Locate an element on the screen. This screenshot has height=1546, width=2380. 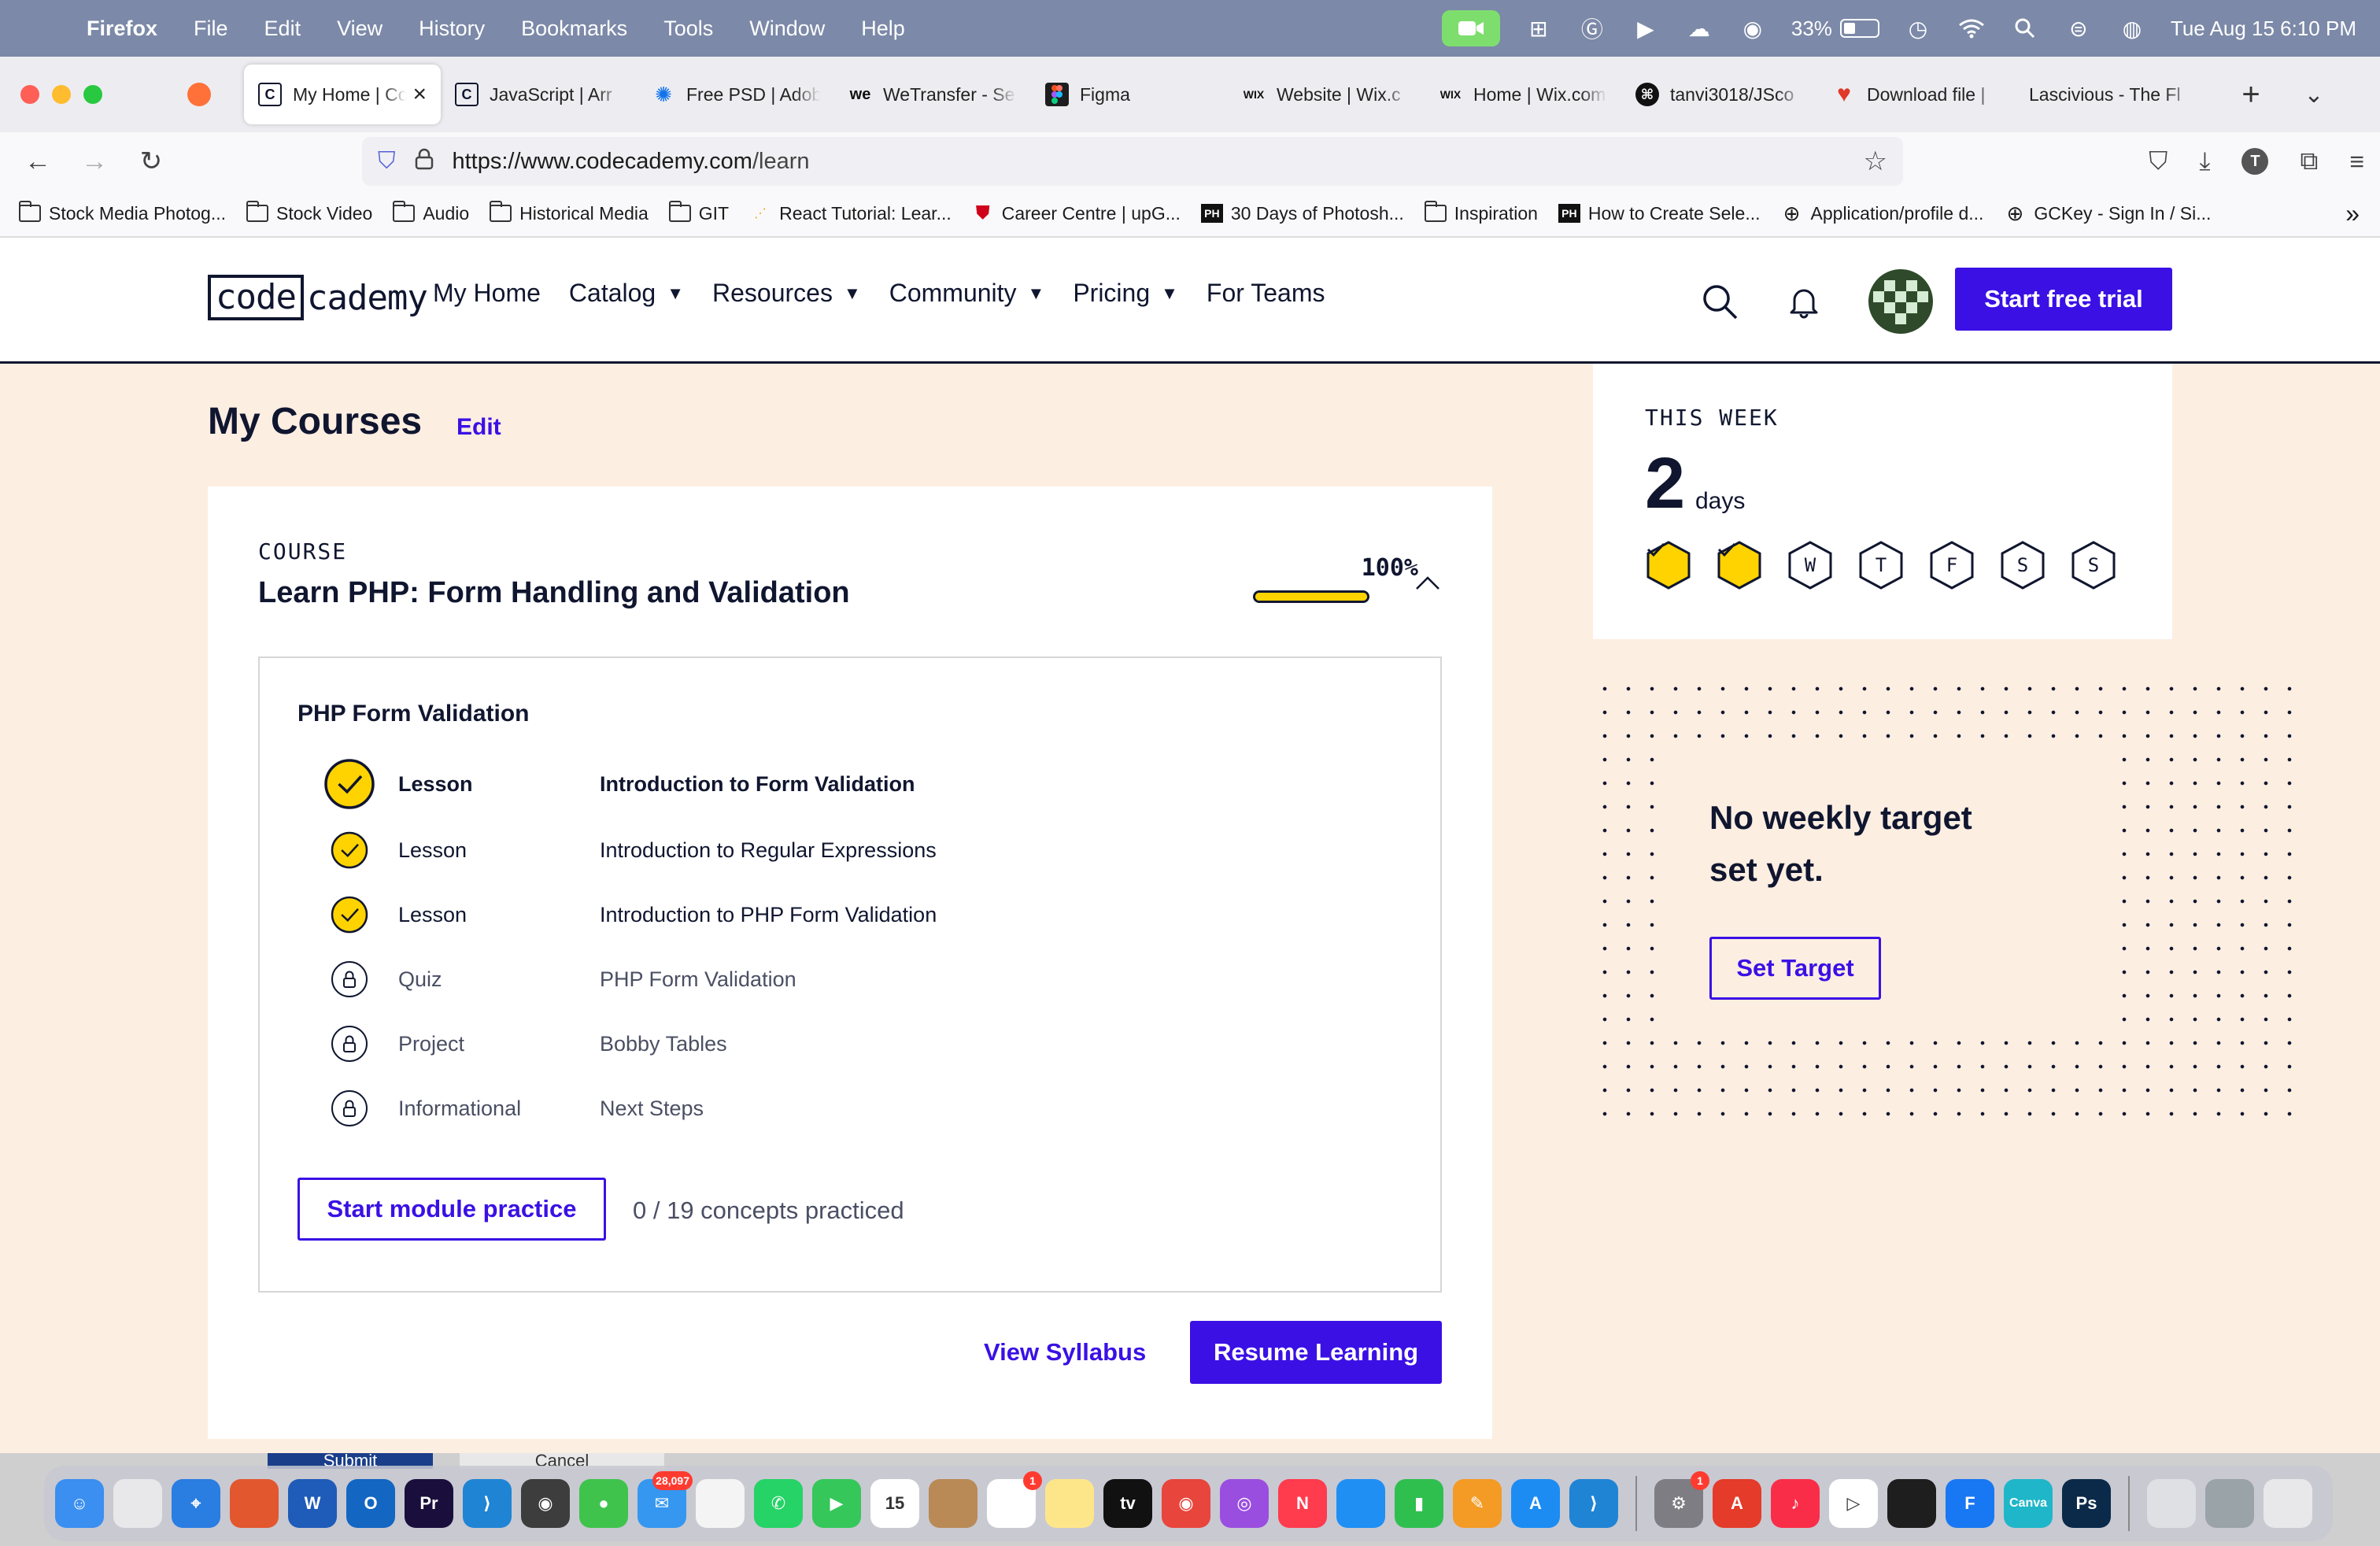
edit-courses-link: Edit is located at coordinates (479, 428).